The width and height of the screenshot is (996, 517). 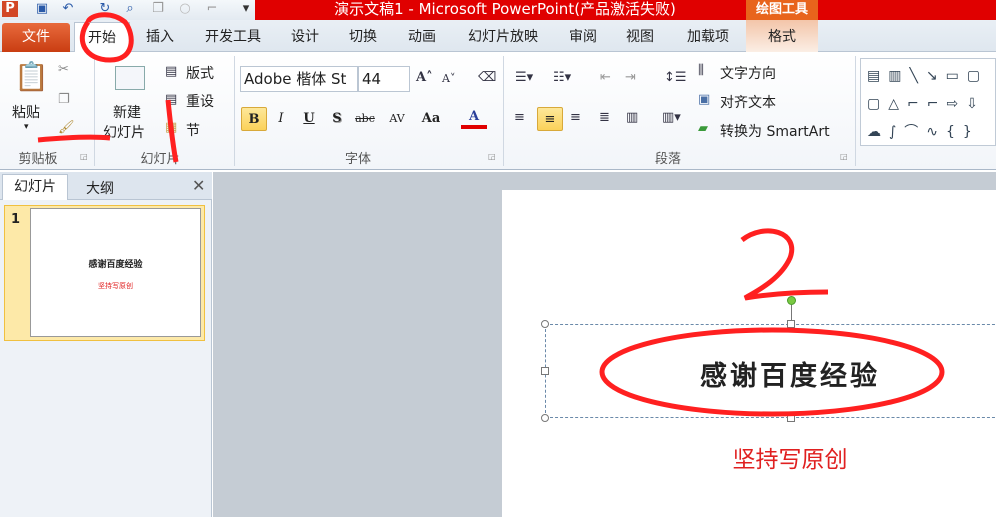 What do you see at coordinates (305, 36) in the screenshot?
I see `tab-design: 设计` at bounding box center [305, 36].